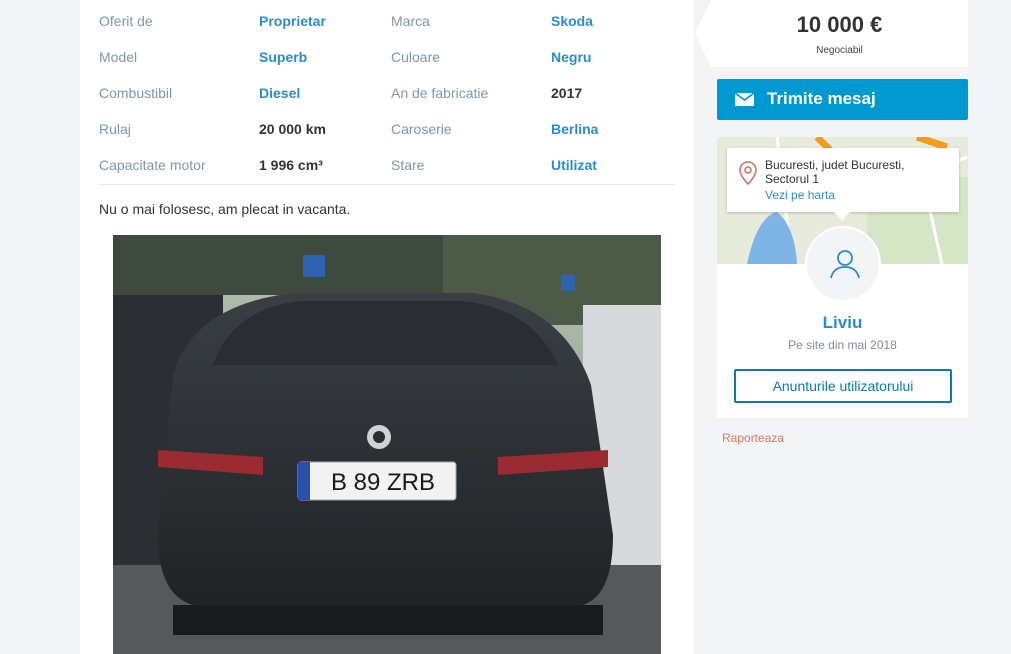 The height and width of the screenshot is (654, 1011). I want to click on ad-description: Nu o mai folosesc, am plecat in vacanta., so click(225, 209).